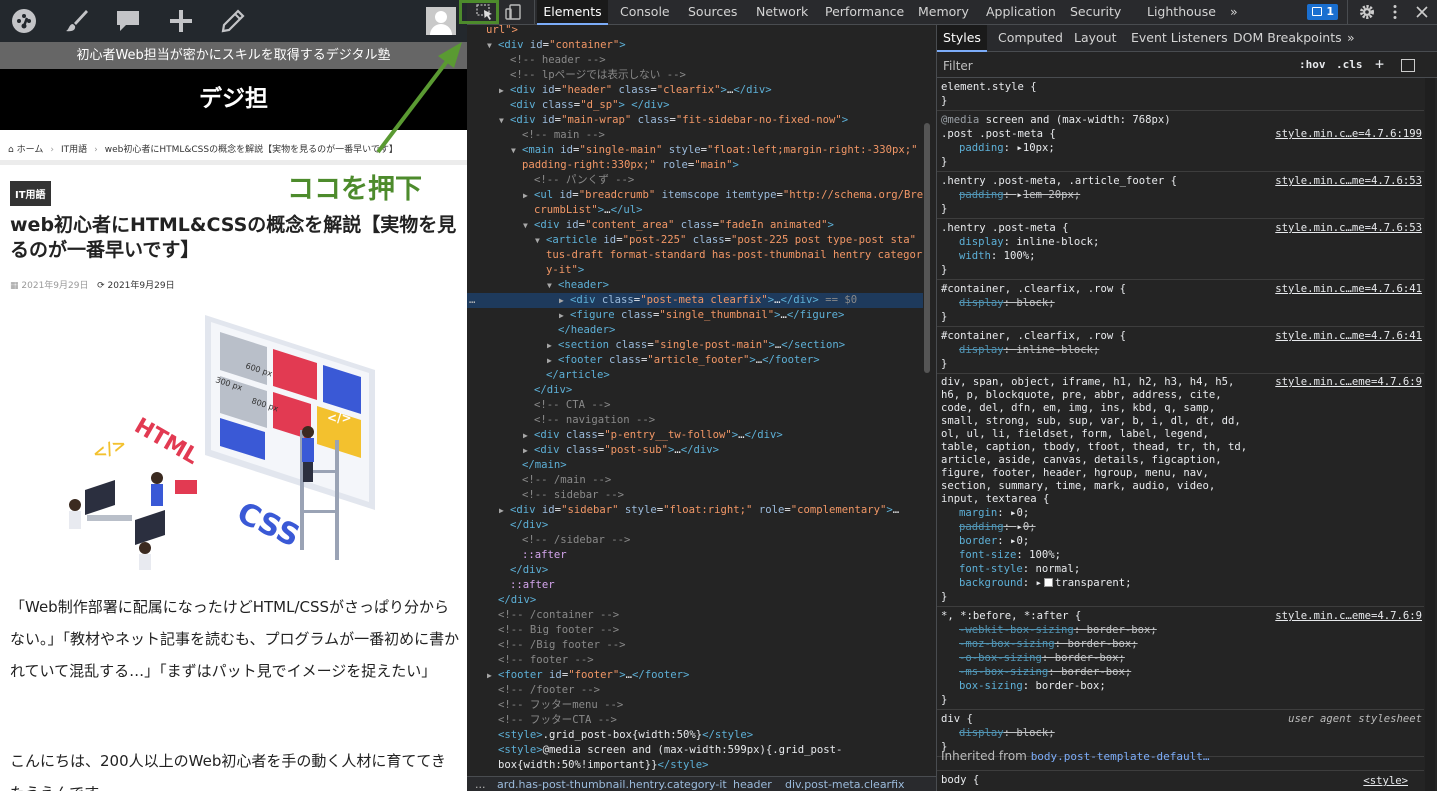 The width and height of the screenshot is (1437, 791). What do you see at coordinates (1180, 513) in the screenshot?
I see `css-property: margin: ▸0;` at bounding box center [1180, 513].